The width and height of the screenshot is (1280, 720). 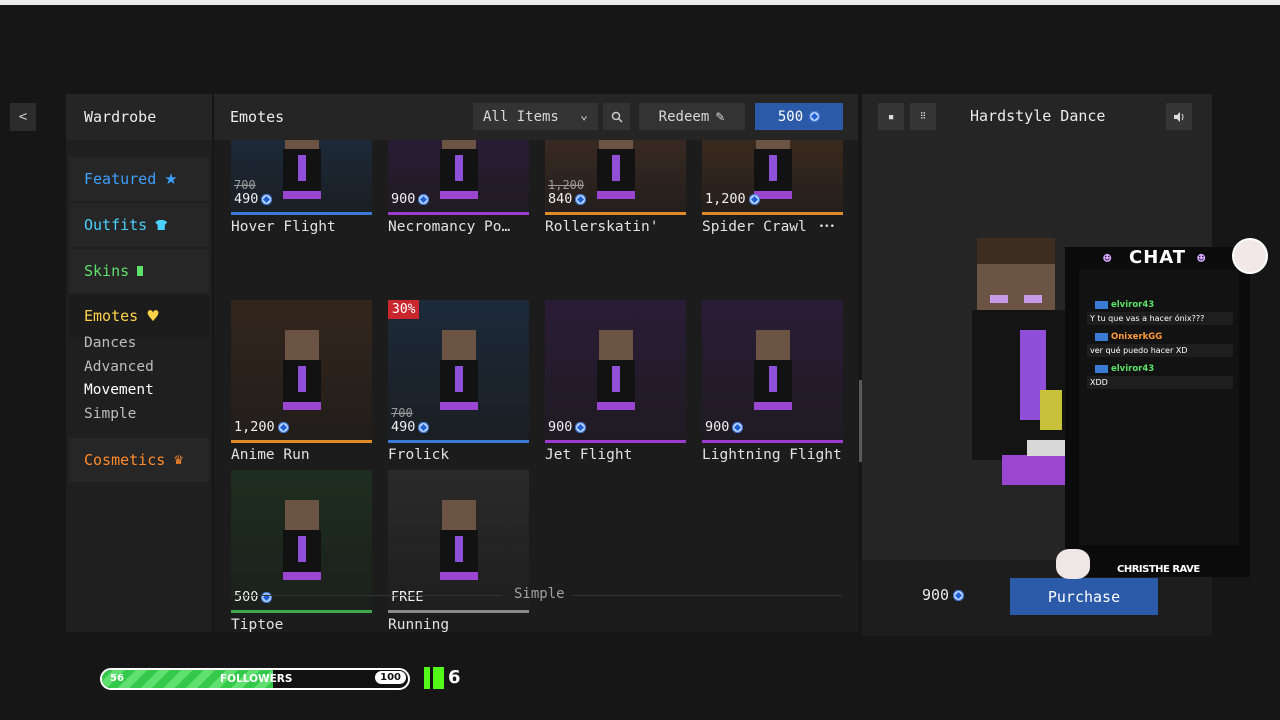 What do you see at coordinates (454, 677) in the screenshot?
I see `kick-count: 6` at bounding box center [454, 677].